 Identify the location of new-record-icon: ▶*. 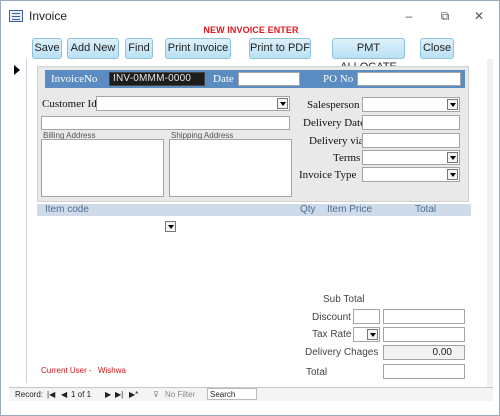
(133, 394).